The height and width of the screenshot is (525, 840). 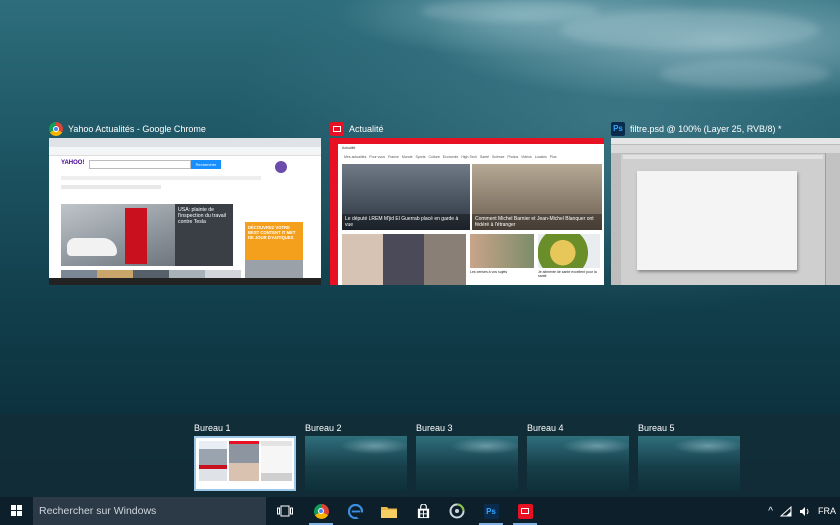 I want to click on taskbar-news, so click(x=525, y=511).